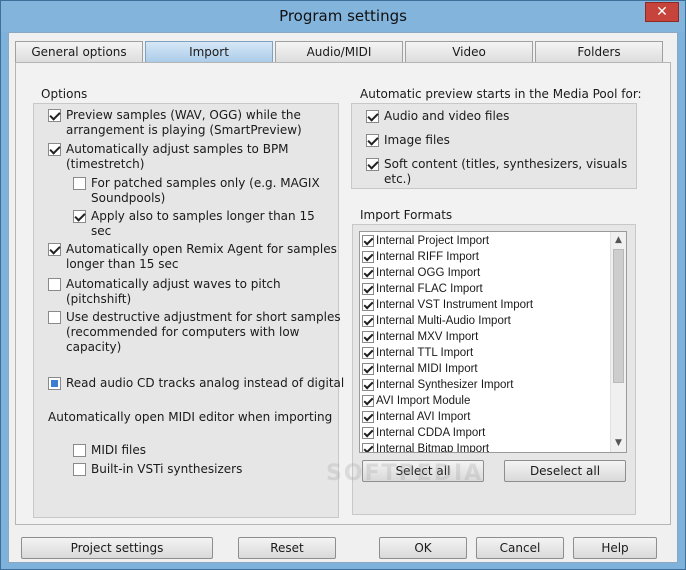 The image size is (686, 570). I want to click on patched-samples-checkbox, so click(79, 183).